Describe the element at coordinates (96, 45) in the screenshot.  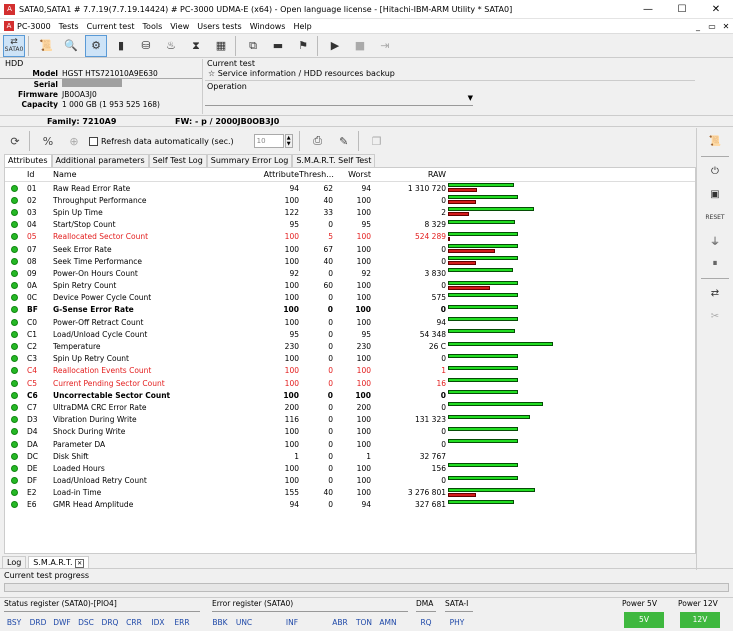
I see `smart-tool-icon: ⚙` at that location.